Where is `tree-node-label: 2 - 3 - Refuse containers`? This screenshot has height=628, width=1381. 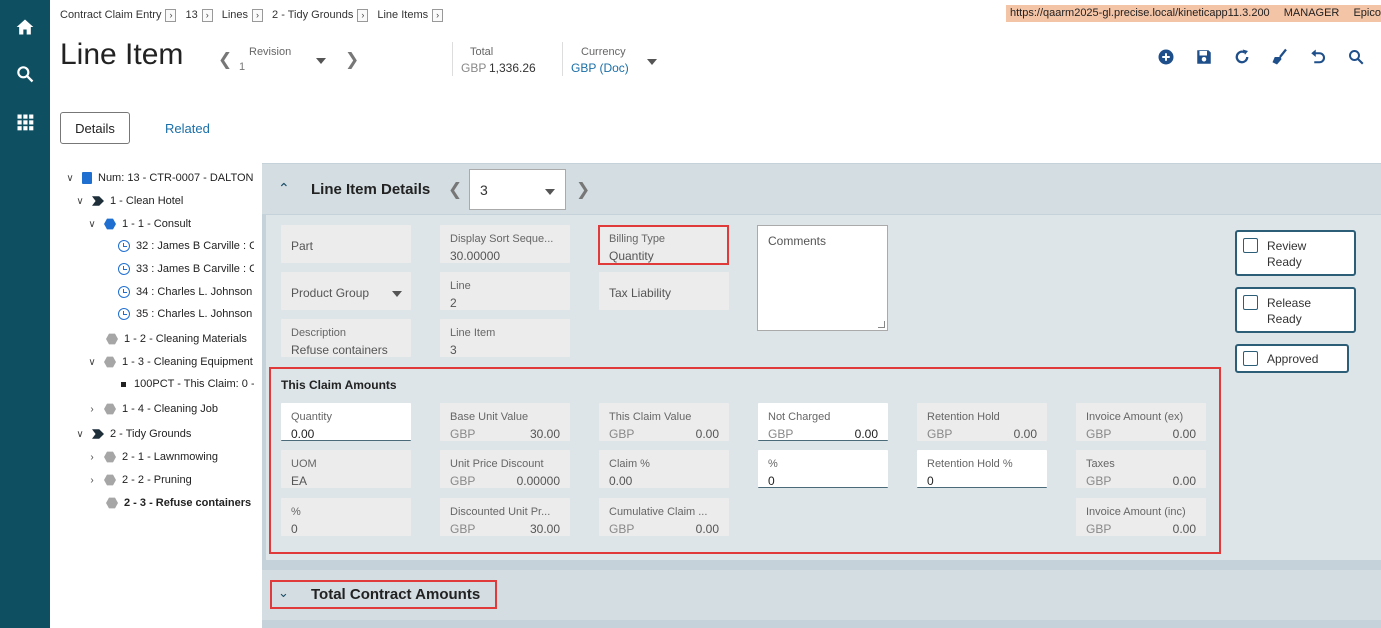 tree-node-label: 2 - 3 - Refuse containers is located at coordinates (188, 503).